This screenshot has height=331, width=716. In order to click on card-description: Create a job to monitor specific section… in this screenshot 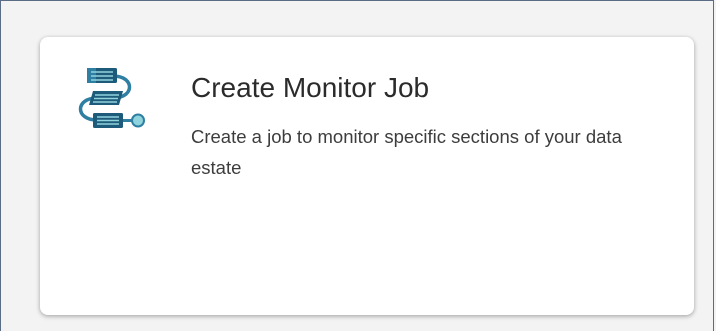, I will do `click(406, 152)`.